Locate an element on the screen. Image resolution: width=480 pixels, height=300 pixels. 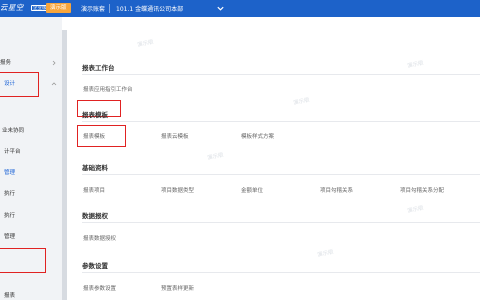
highlight-box-sidebar-item is located at coordinates (23, 260).